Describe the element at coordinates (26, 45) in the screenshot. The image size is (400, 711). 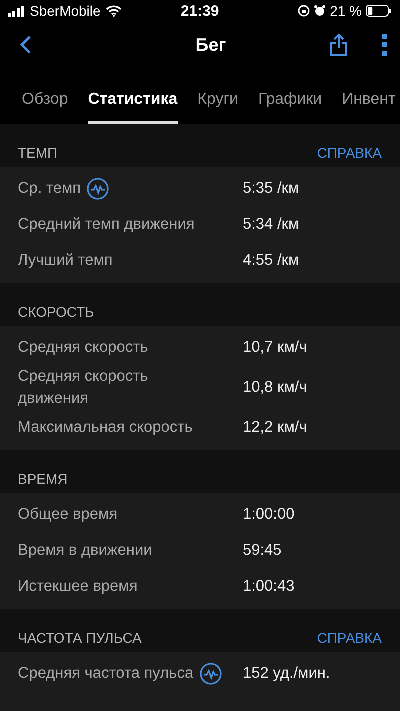
I see `back-button` at that location.